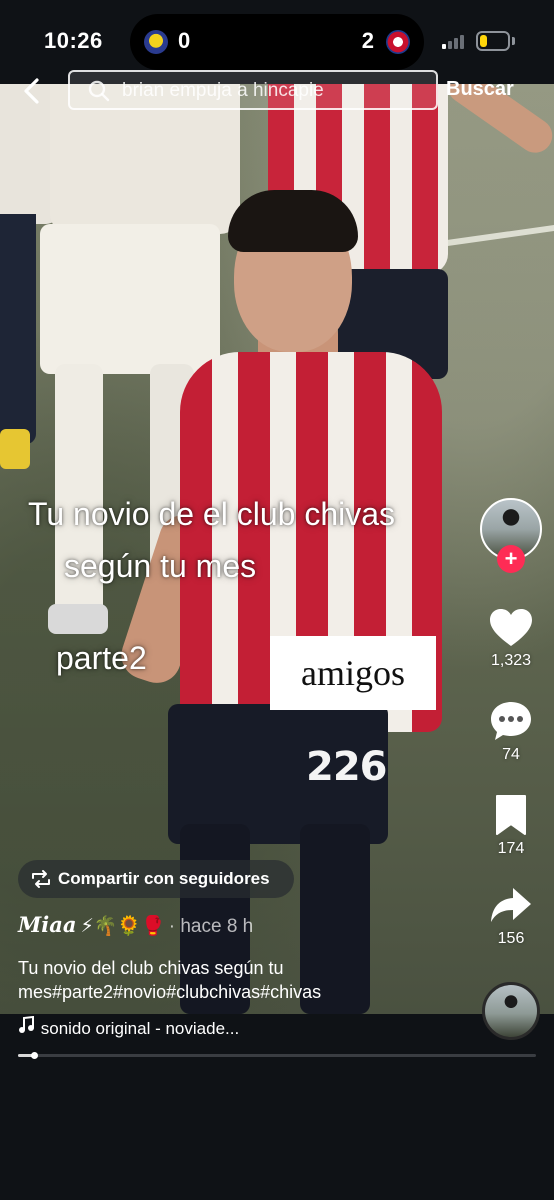 Image resolution: width=554 pixels, height=1200 pixels. Describe the element at coordinates (78, 619) in the screenshot. I see `white-kit-shoe` at that location.